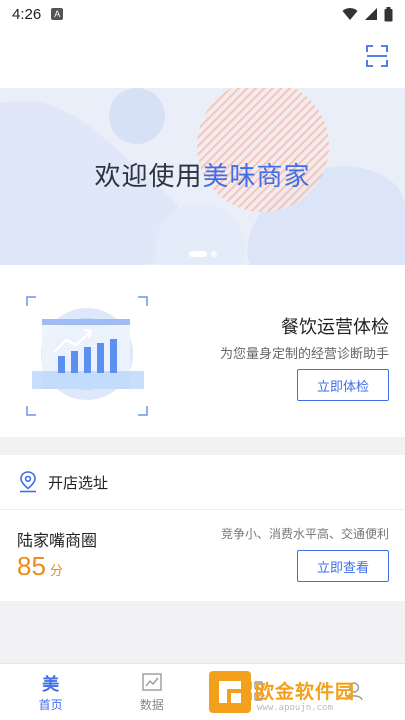 Image resolution: width=405 pixels, height=720 pixels. Describe the element at coordinates (335, 327) in the screenshot. I see `health-check-title: 餐饮运营体检` at that location.